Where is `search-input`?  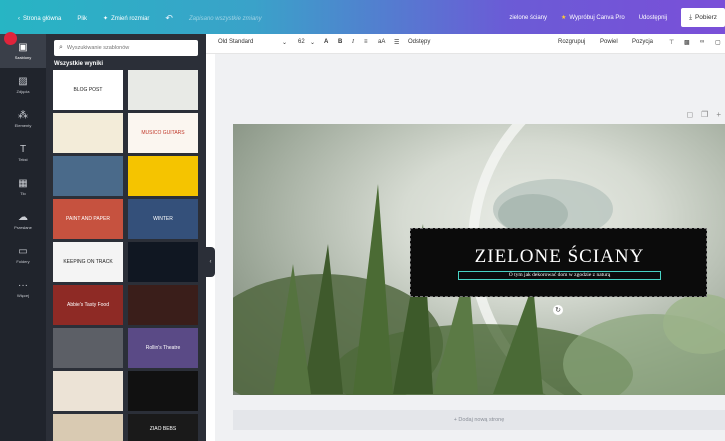 search-input is located at coordinates (126, 48).